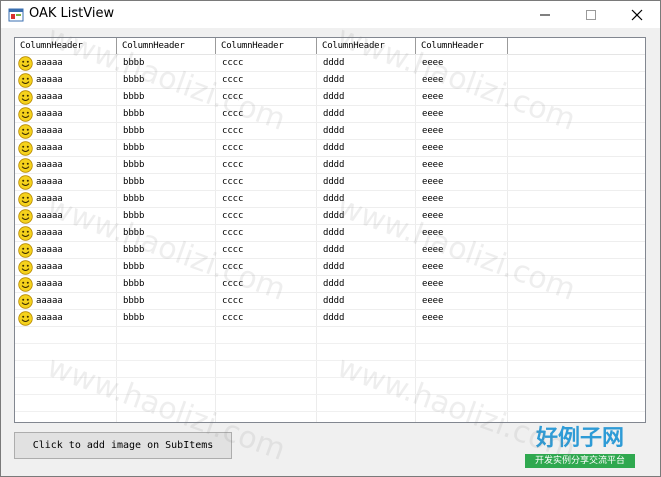 The width and height of the screenshot is (661, 477). What do you see at coordinates (591, 14) in the screenshot?
I see `maximize-button` at bounding box center [591, 14].